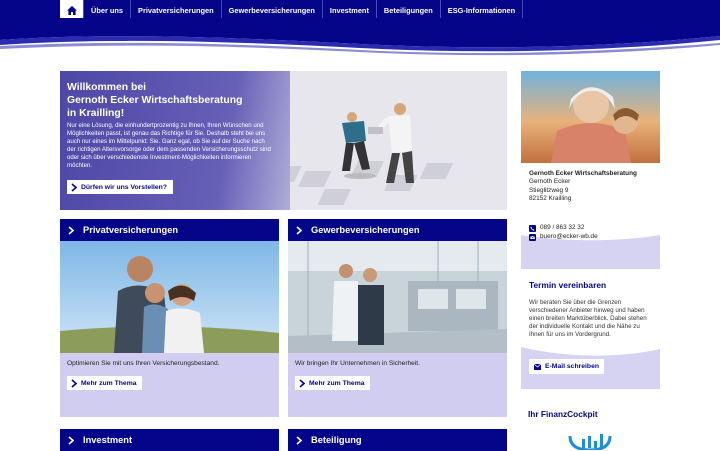 The image size is (720, 451). Describe the element at coordinates (562, 228) in the screenshot. I see `contact-phone-number: 089 / 863 32 32` at that location.